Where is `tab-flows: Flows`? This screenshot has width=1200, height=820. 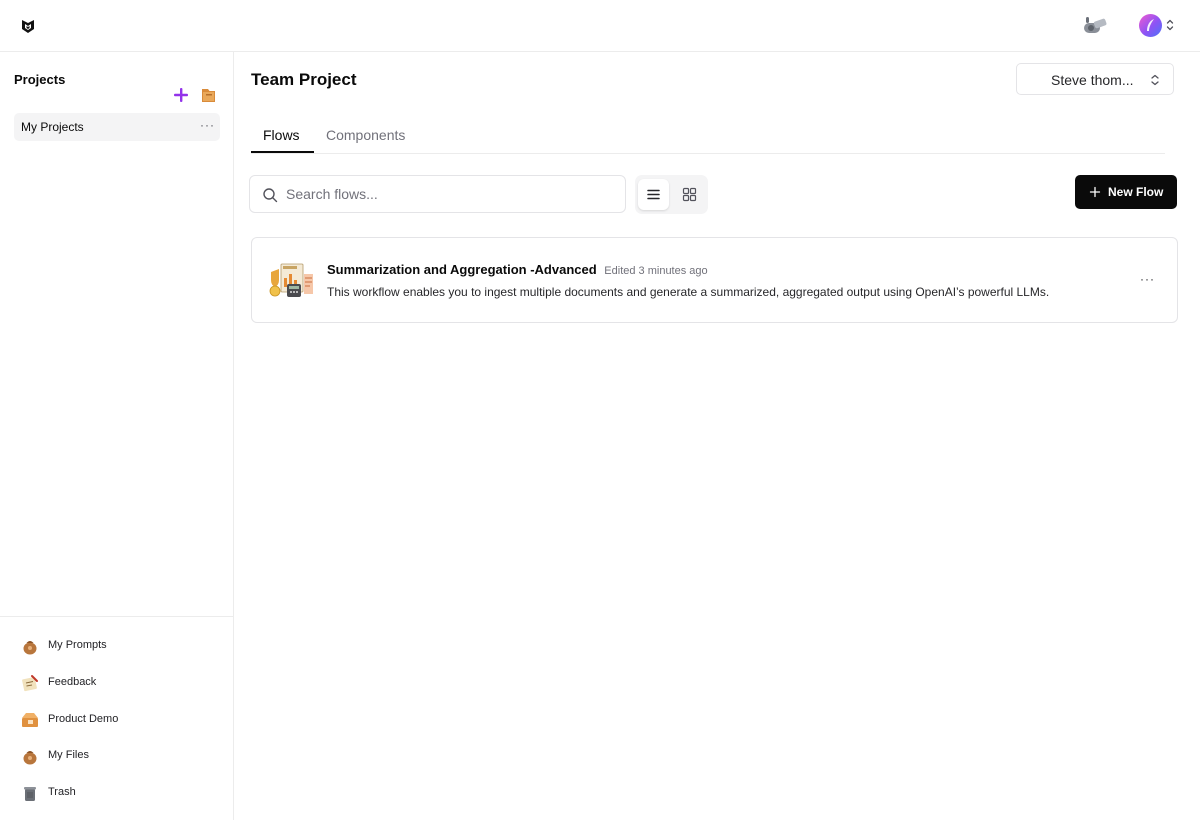 tab-flows: Flows is located at coordinates (281, 135).